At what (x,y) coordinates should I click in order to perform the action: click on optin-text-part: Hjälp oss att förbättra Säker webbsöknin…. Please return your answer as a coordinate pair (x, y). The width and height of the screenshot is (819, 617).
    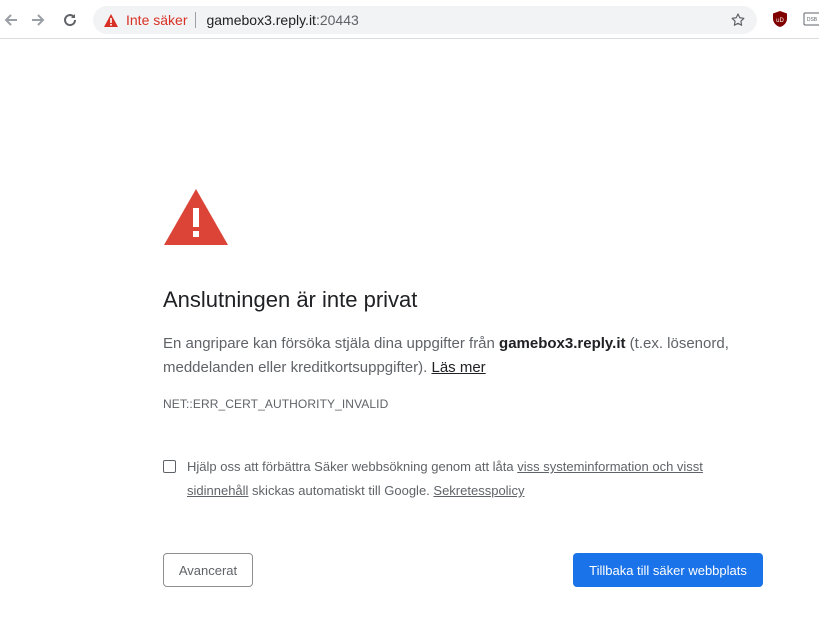
    Looking at the image, I should click on (352, 466).